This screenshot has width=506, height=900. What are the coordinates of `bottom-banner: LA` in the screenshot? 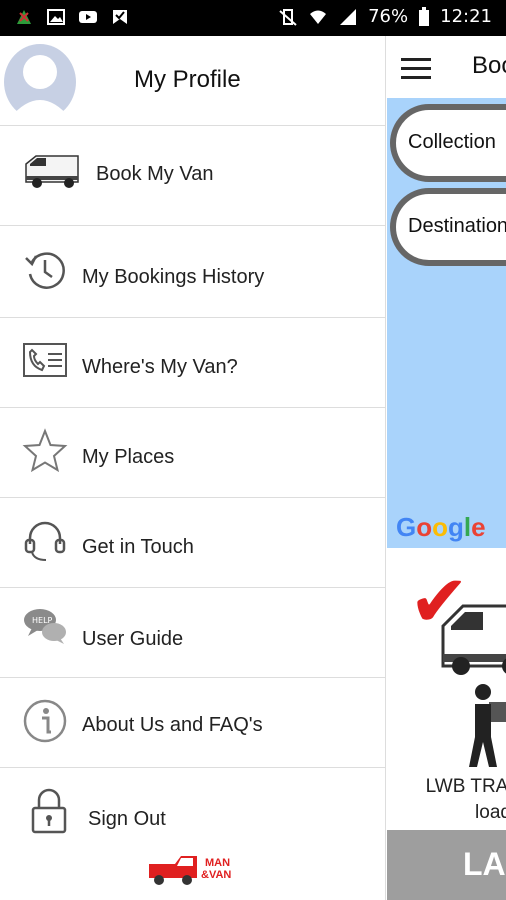 It's located at (446, 865).